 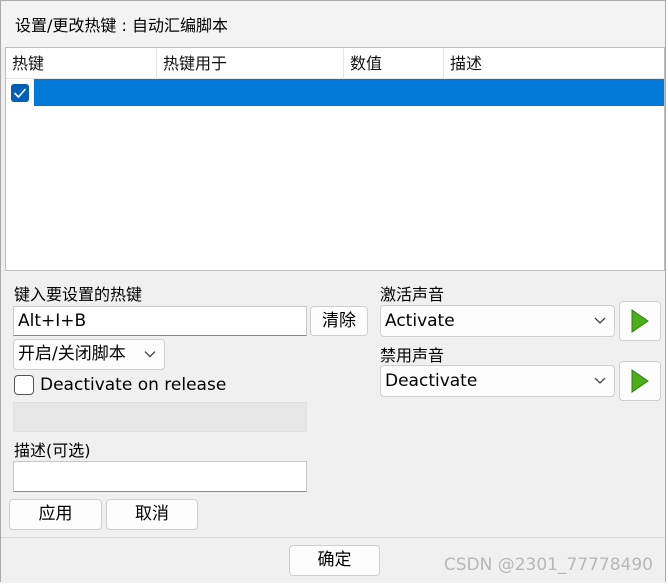 I want to click on deactivate-on-release-label: Deactivate on release, so click(x=133, y=385).